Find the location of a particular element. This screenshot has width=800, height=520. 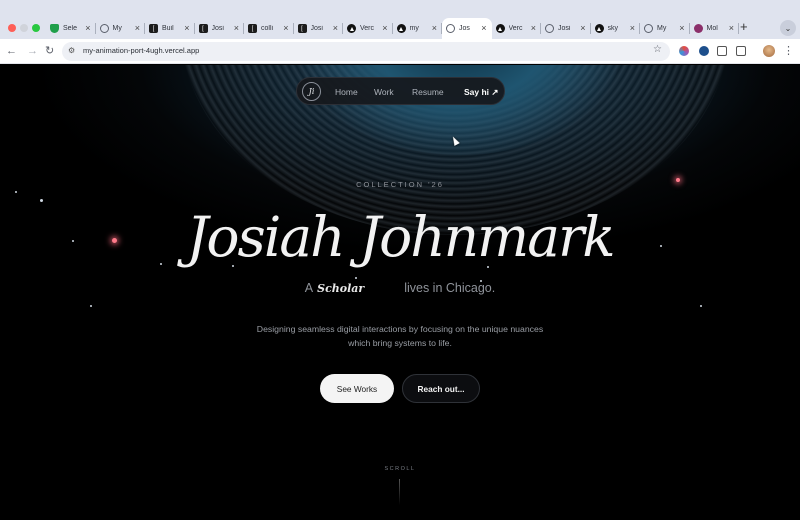

back-arrow-icon: ← is located at coordinates (11, 51).